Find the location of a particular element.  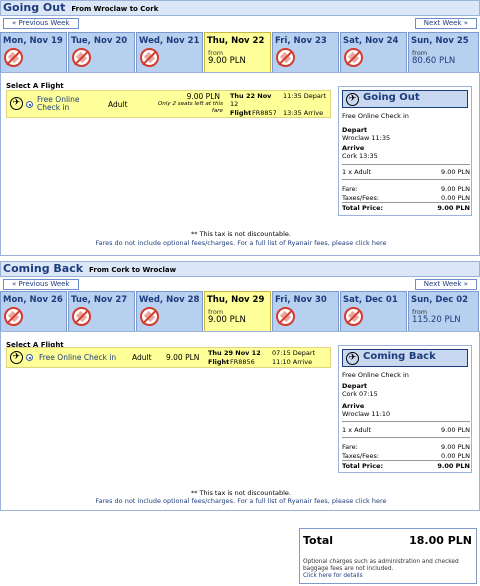

inbound-title: Coming Back is located at coordinates (43, 268).